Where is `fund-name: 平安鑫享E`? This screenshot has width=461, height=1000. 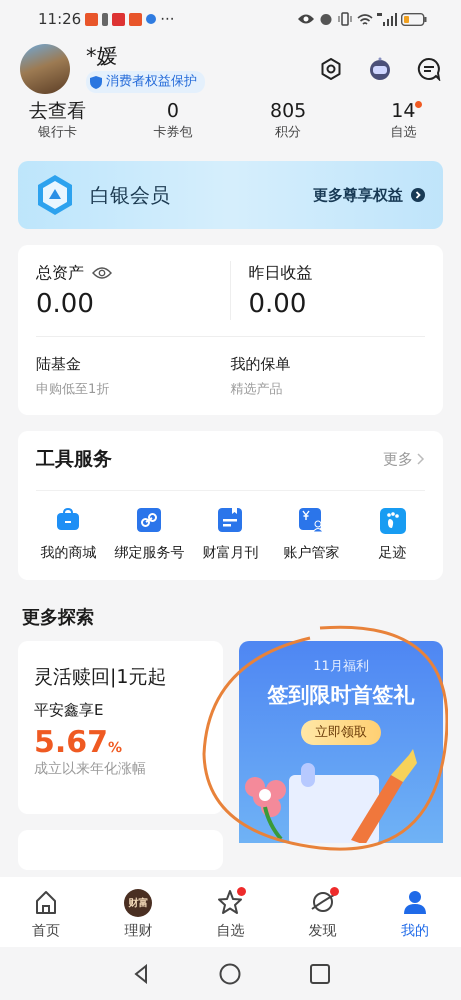
fund-name: 平安鑫享E is located at coordinates (69, 711).